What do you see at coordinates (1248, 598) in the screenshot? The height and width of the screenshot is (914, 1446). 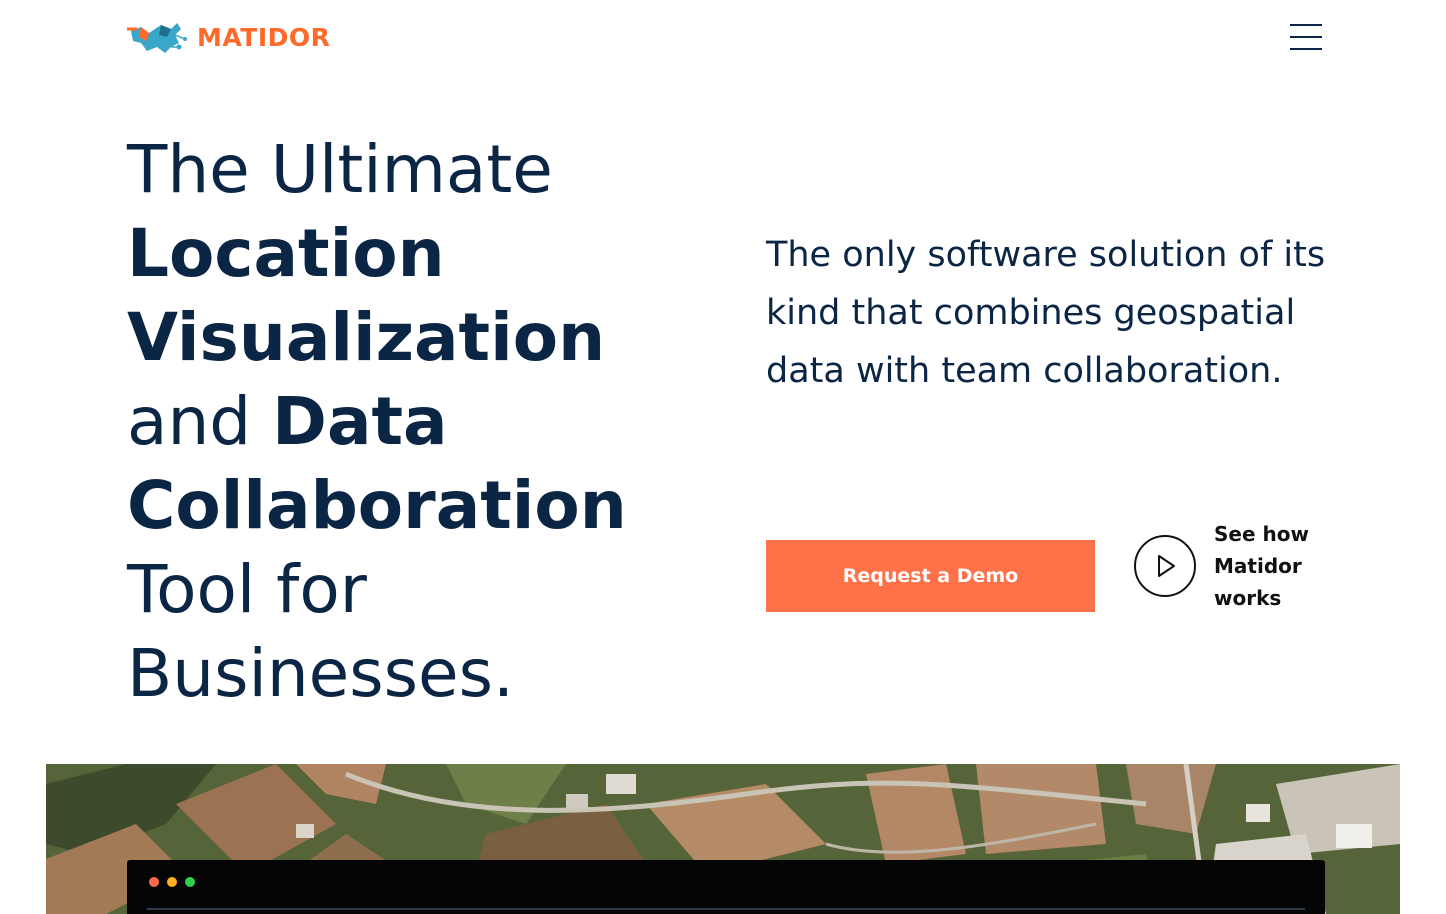 I see `video-link-line: works` at bounding box center [1248, 598].